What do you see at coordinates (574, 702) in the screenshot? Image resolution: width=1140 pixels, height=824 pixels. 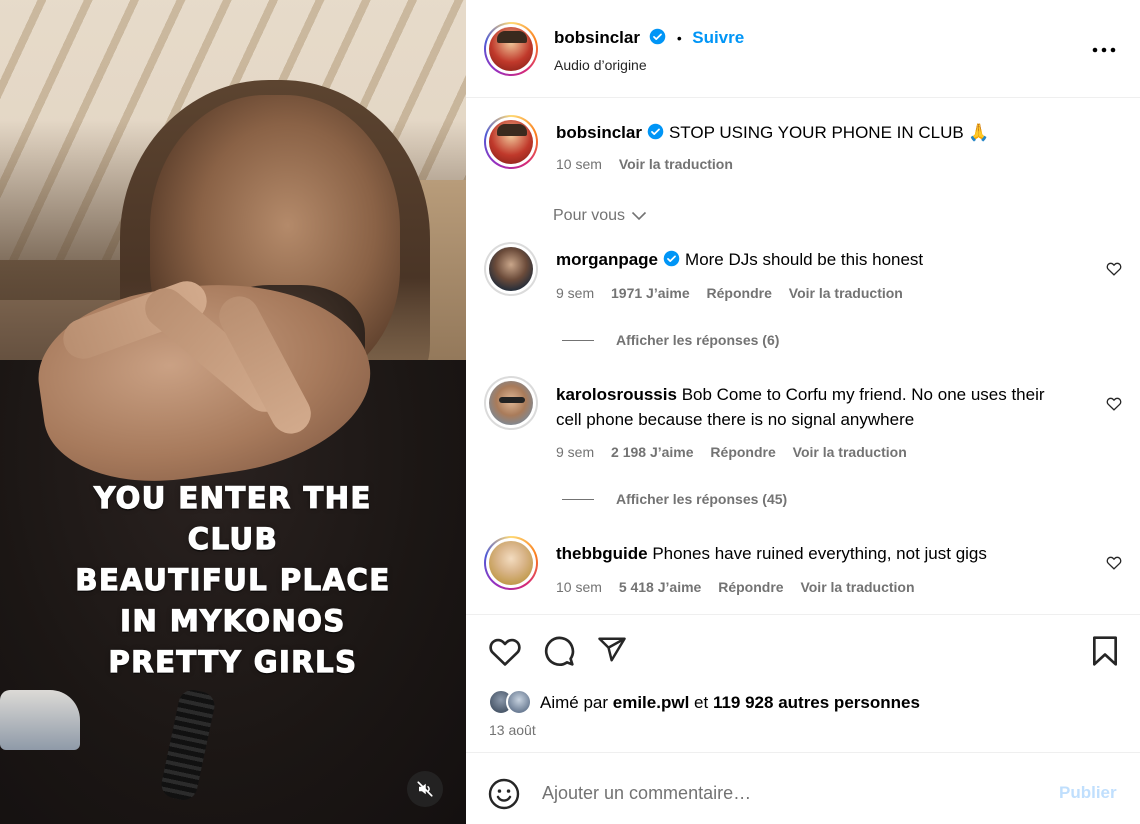 I see `likes-prefix: Aimé par` at bounding box center [574, 702].